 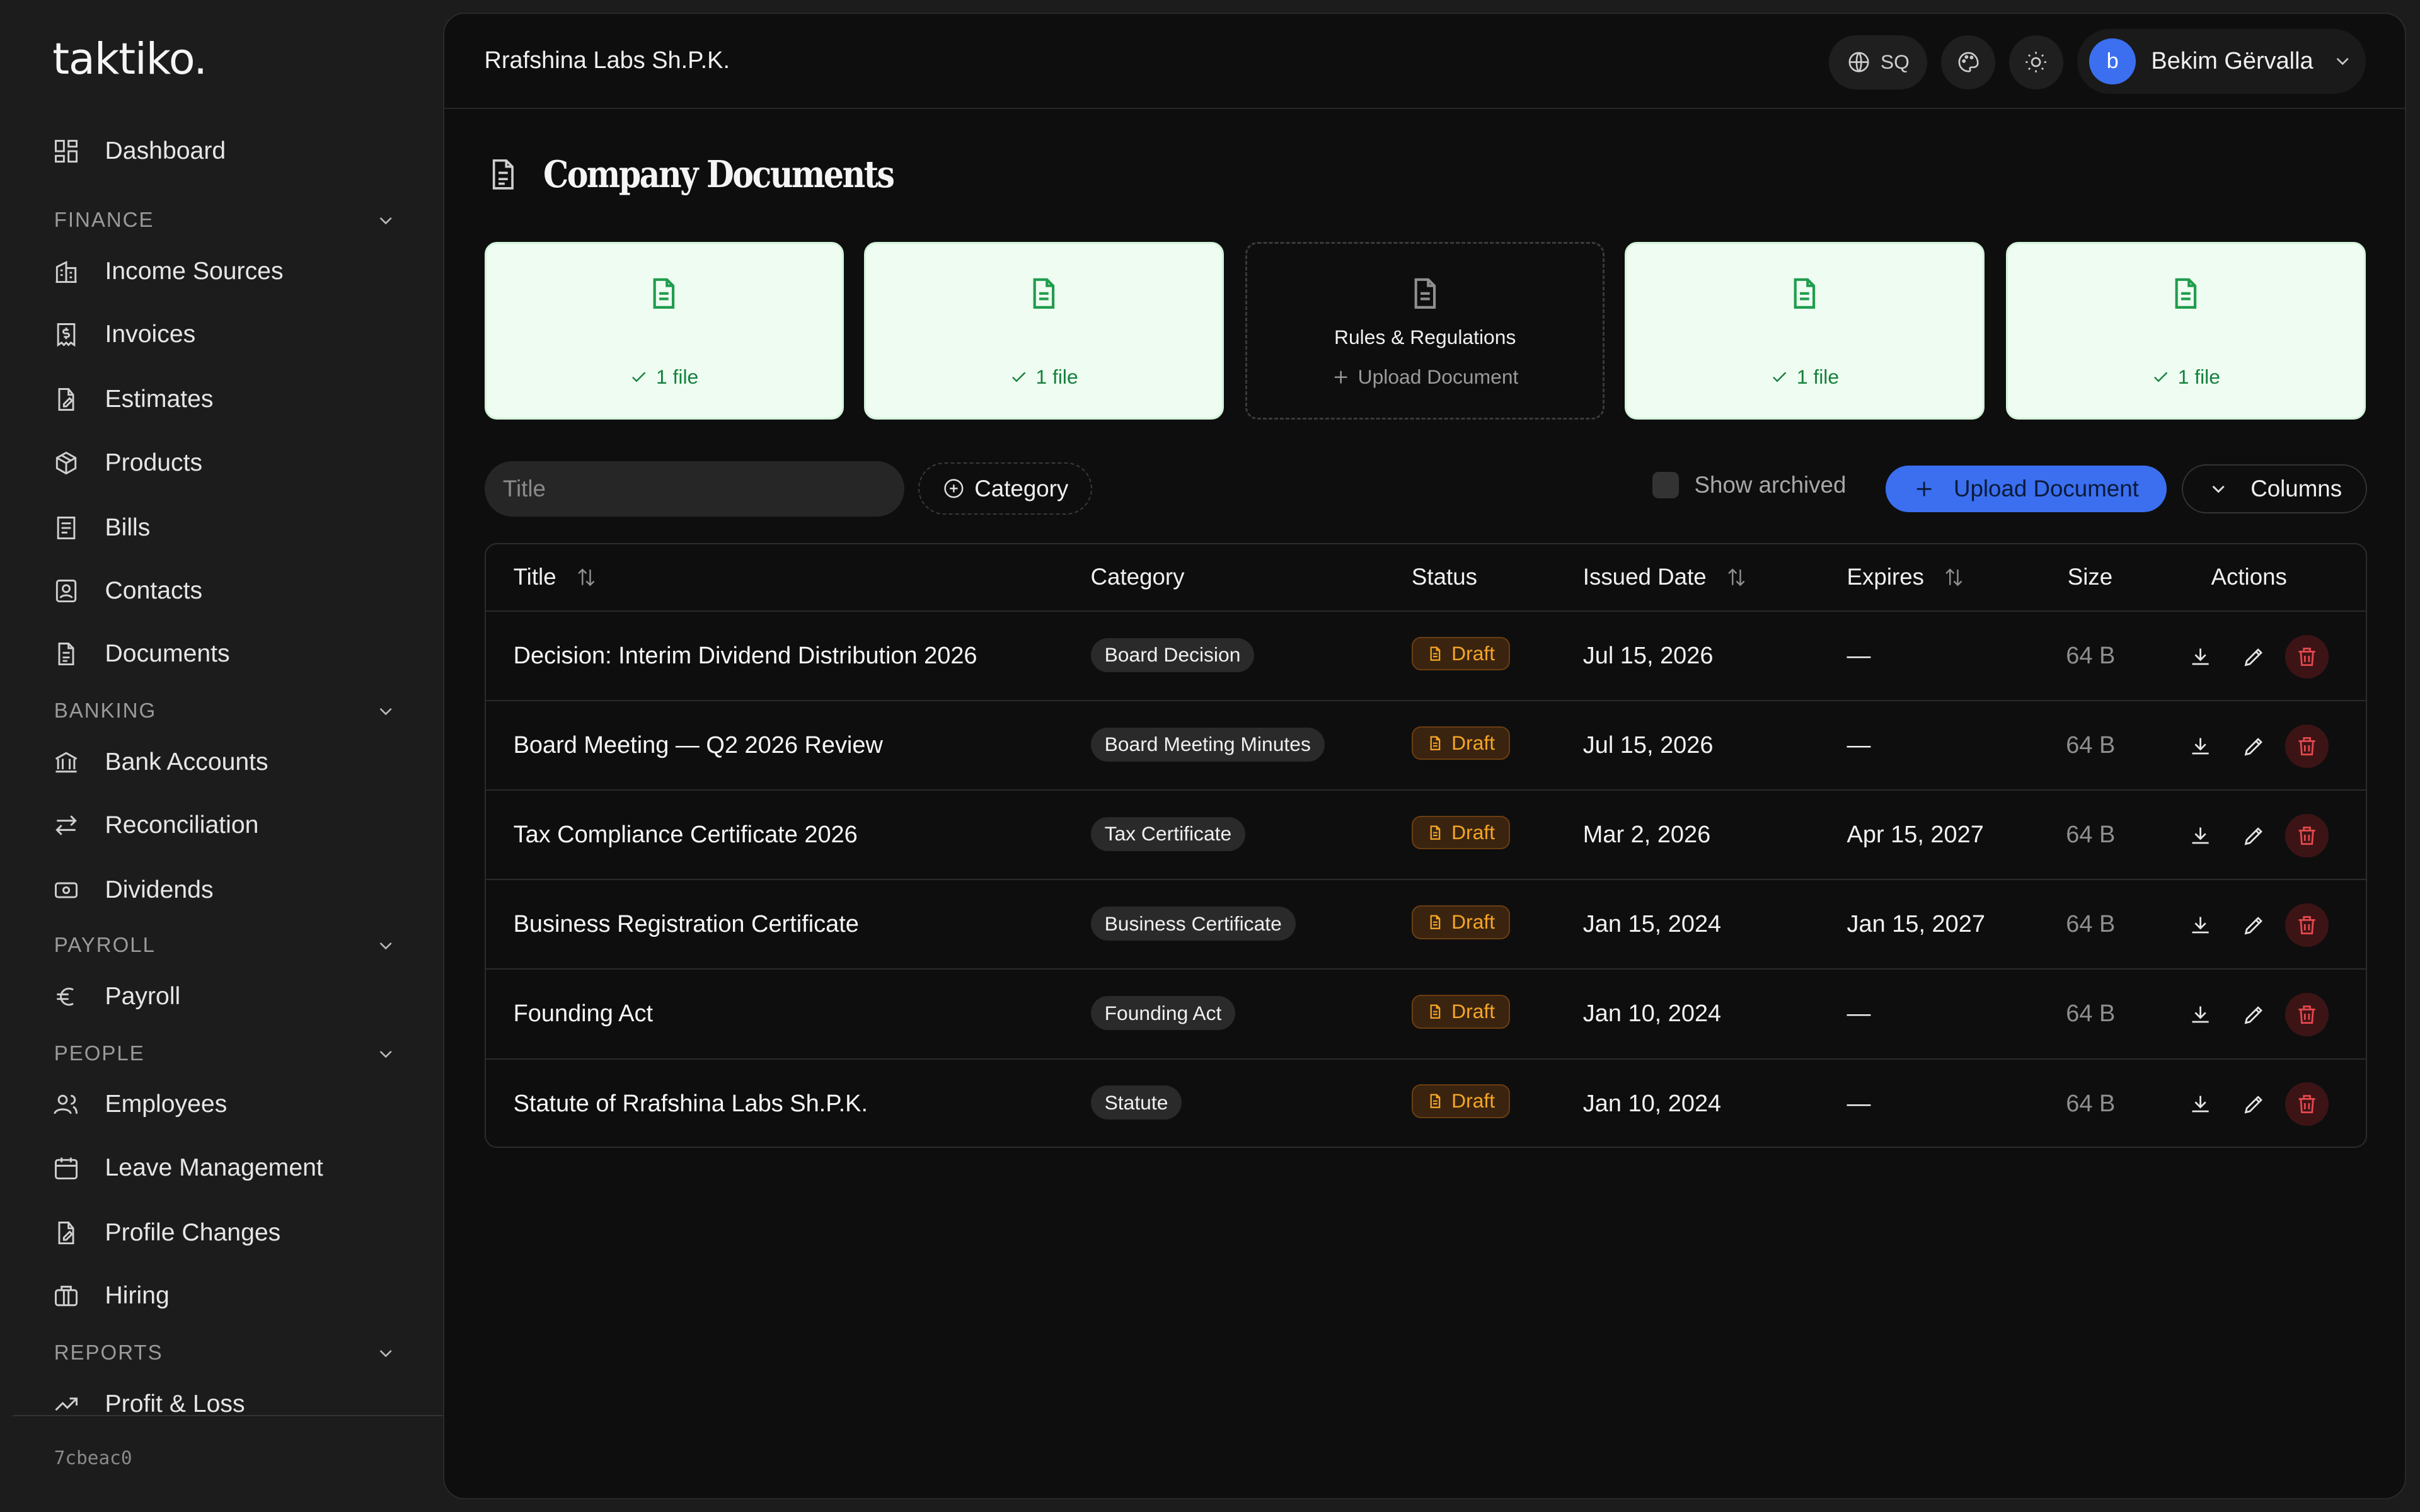 I want to click on sidebar-item-label: Products, so click(x=154, y=462).